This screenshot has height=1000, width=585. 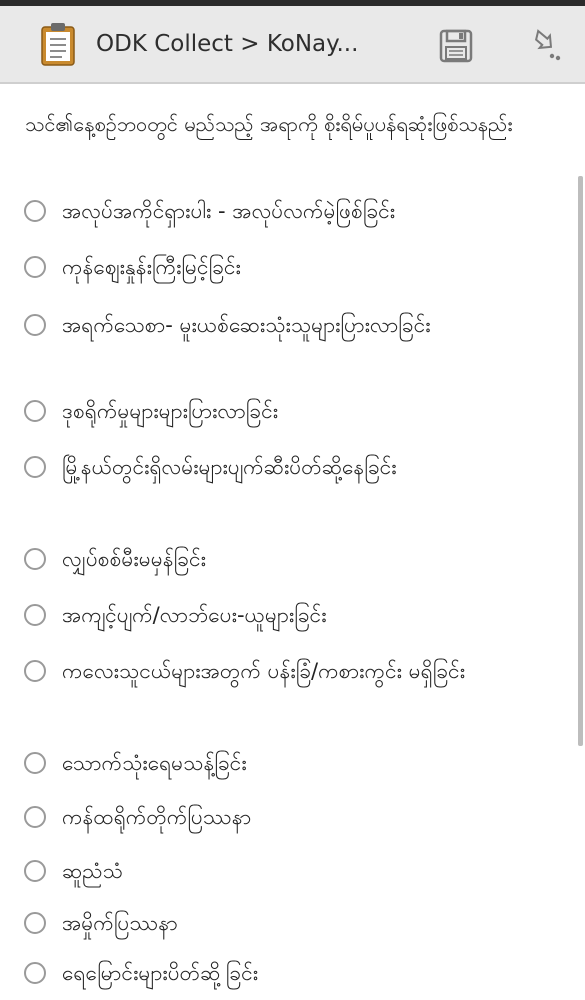 I want to click on option-row: ရေမြောင်းများပိတ်ဆို့ခြင်း, so click(x=304, y=973).